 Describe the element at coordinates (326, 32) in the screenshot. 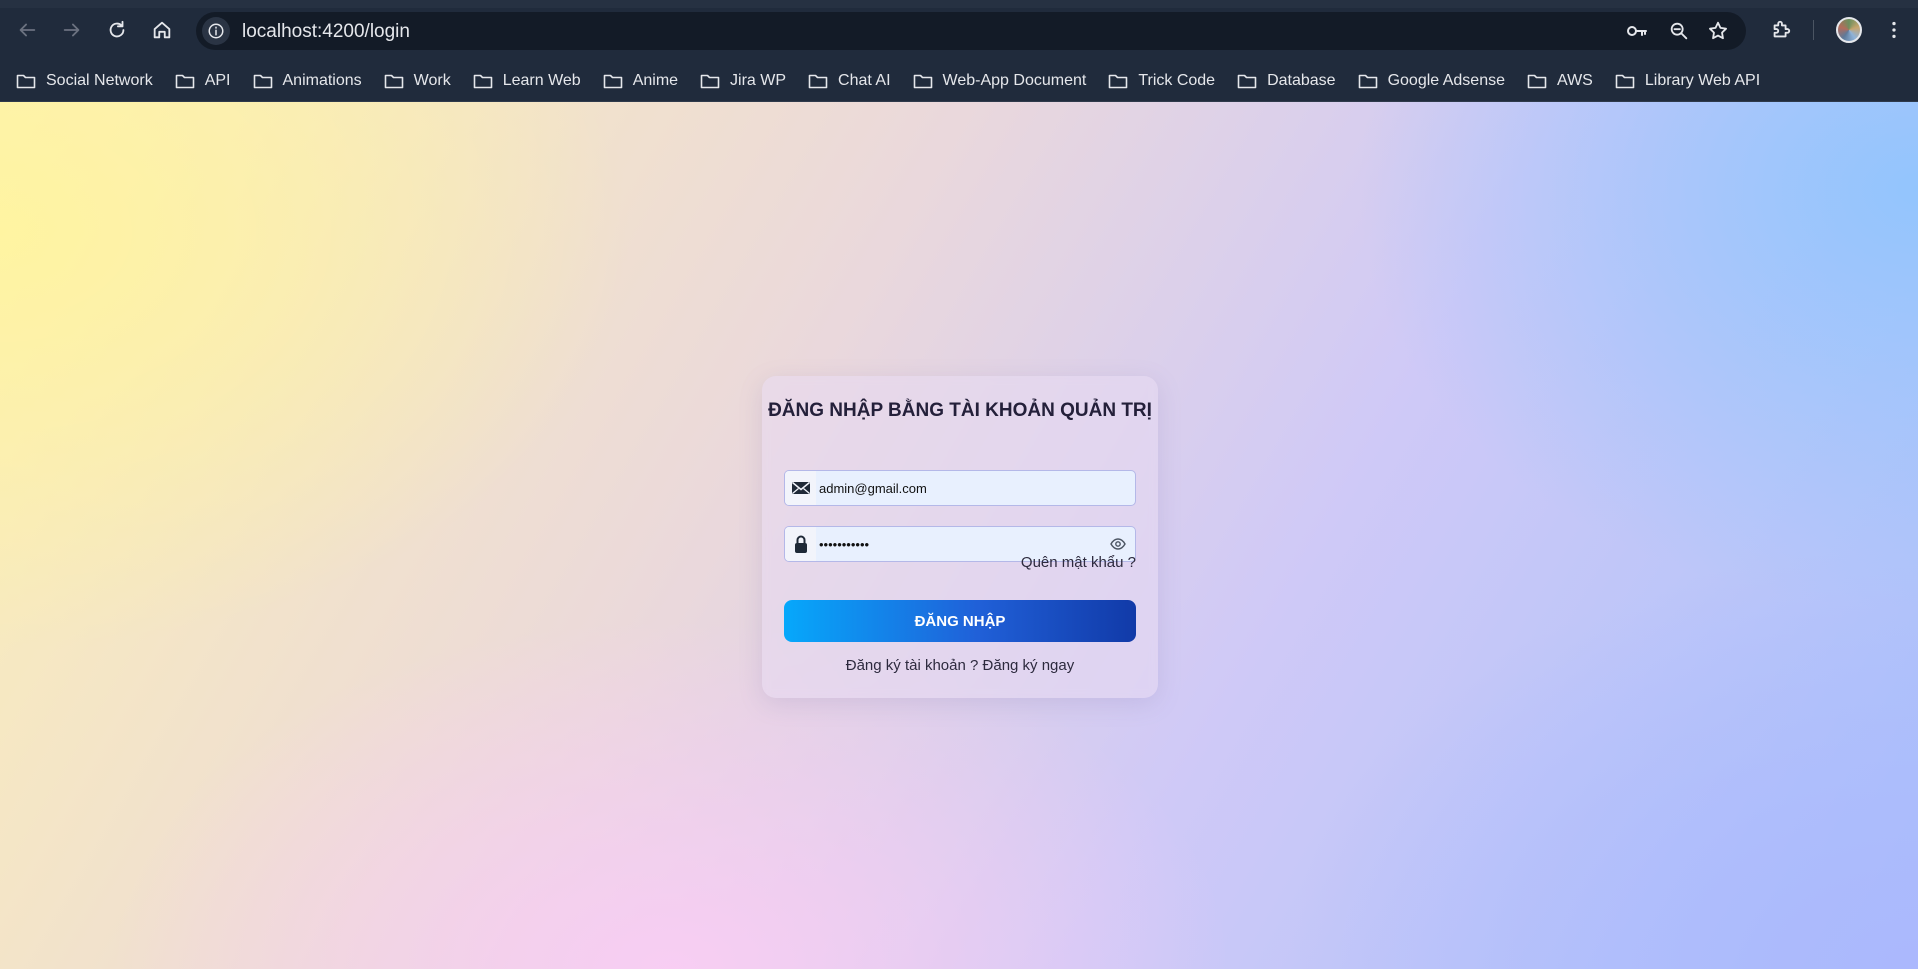

I see `url-text: localhost:4200/login` at that location.